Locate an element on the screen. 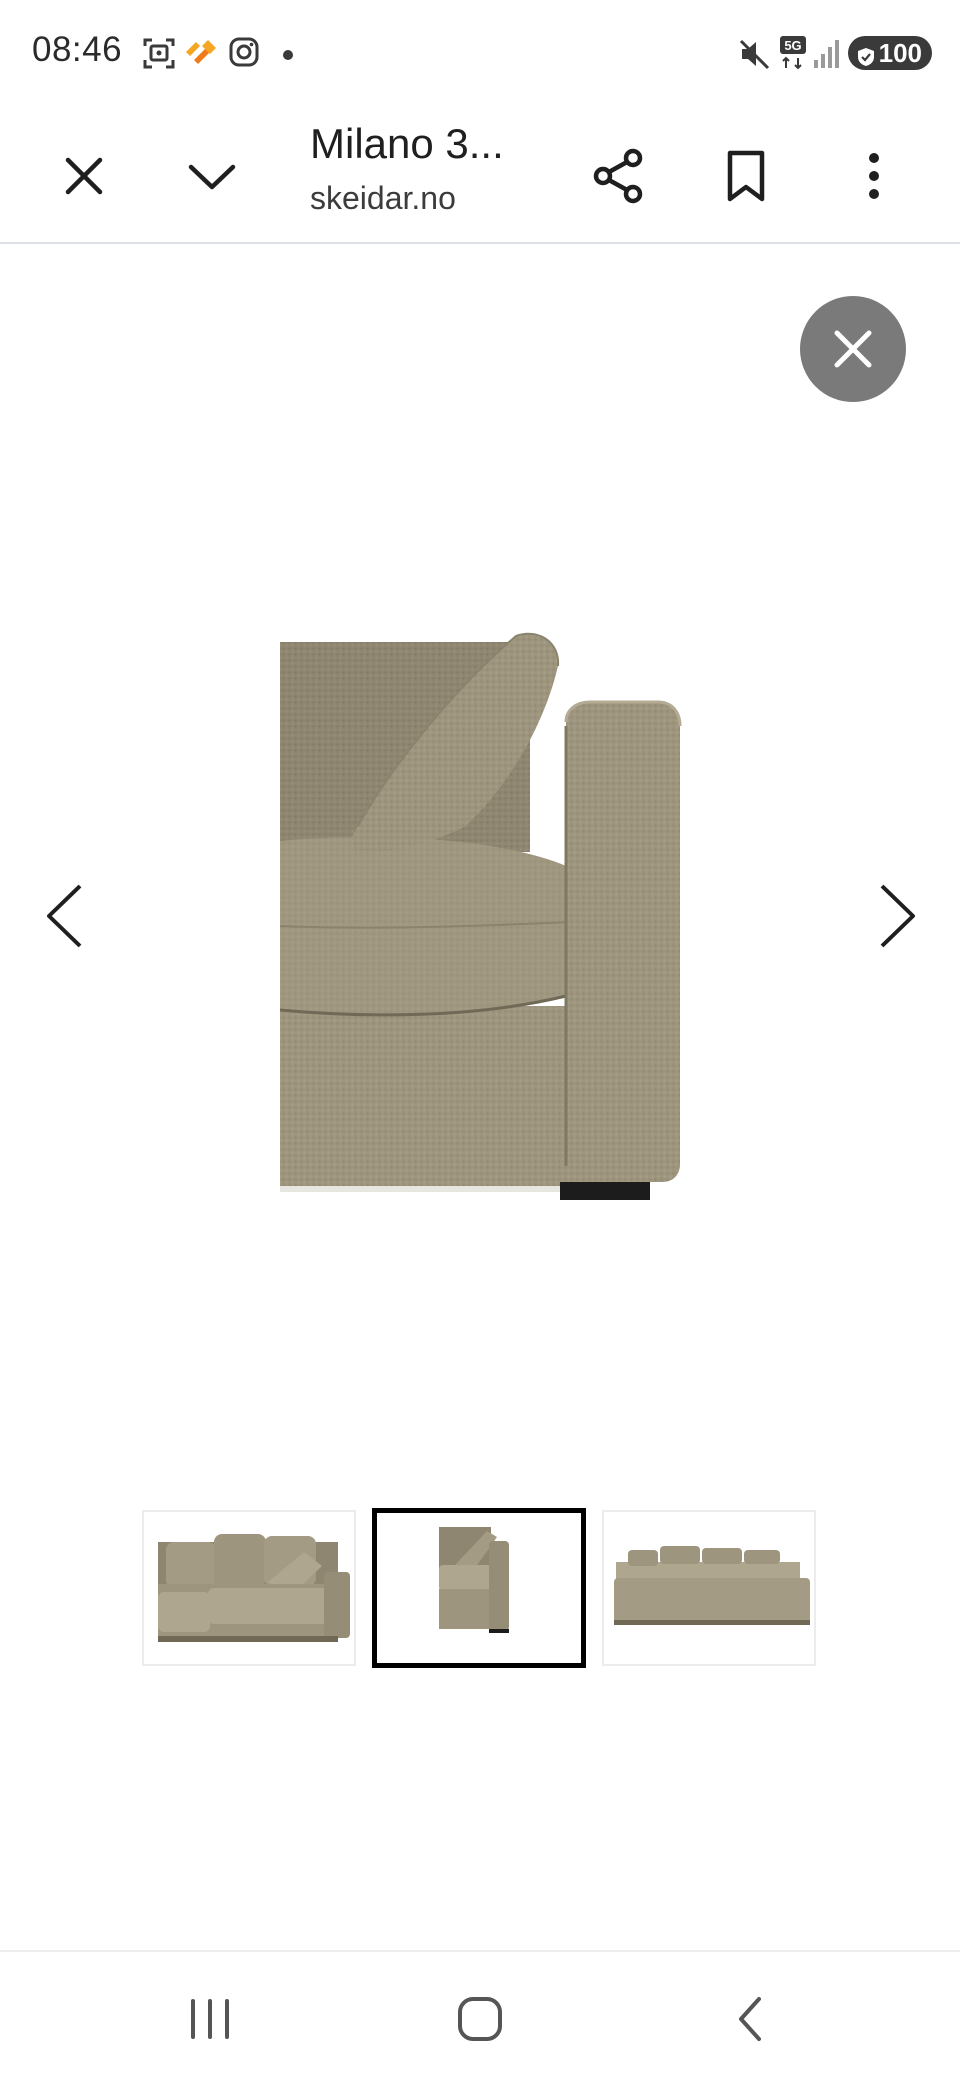  status-bar: 08:46 5G 100 is located at coordinates (480, 54).